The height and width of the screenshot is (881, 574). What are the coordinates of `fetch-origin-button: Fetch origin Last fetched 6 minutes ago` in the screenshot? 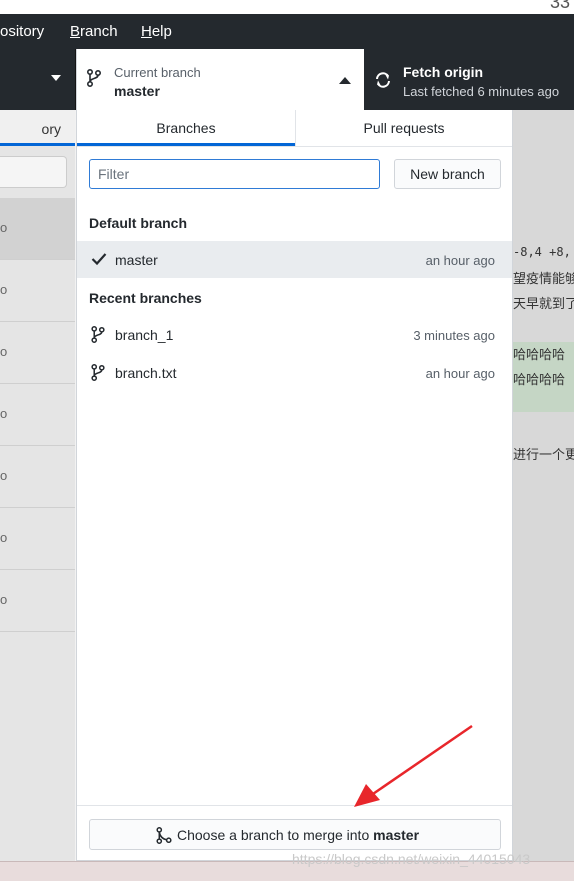 It's located at (469, 79).